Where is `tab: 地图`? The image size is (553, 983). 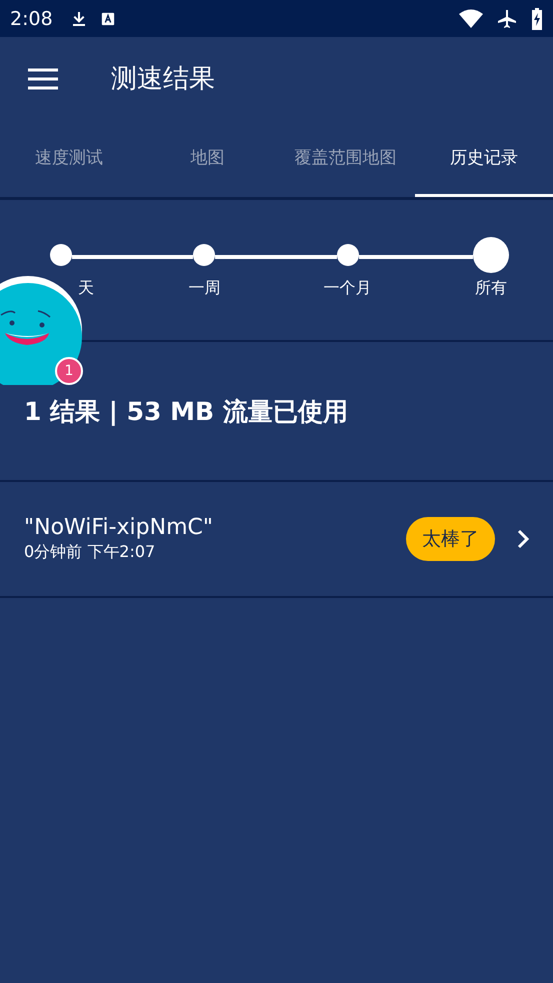
tab: 地图 is located at coordinates (207, 158).